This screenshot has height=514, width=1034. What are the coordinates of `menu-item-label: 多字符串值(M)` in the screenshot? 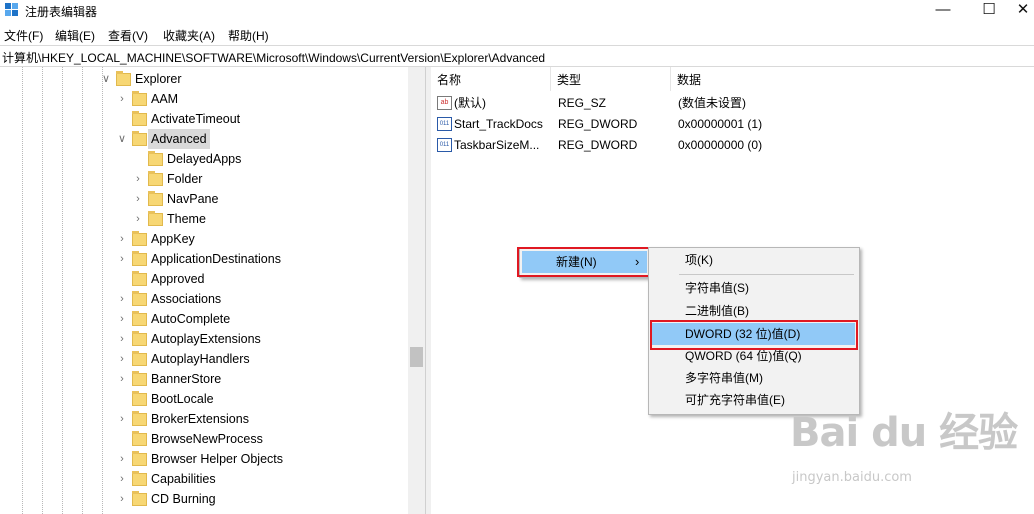 It's located at (724, 378).